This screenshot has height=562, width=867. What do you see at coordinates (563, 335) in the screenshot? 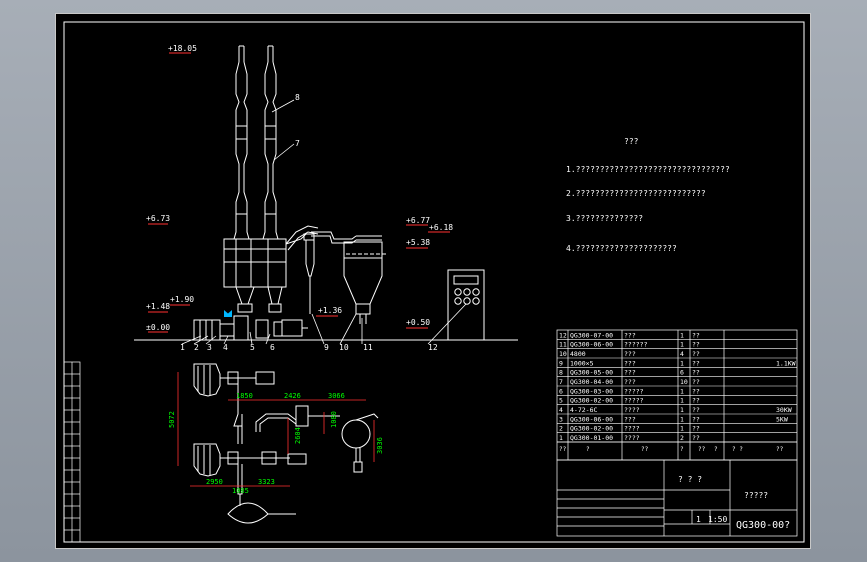
I see `parts-cell-no: 12` at bounding box center [563, 335].